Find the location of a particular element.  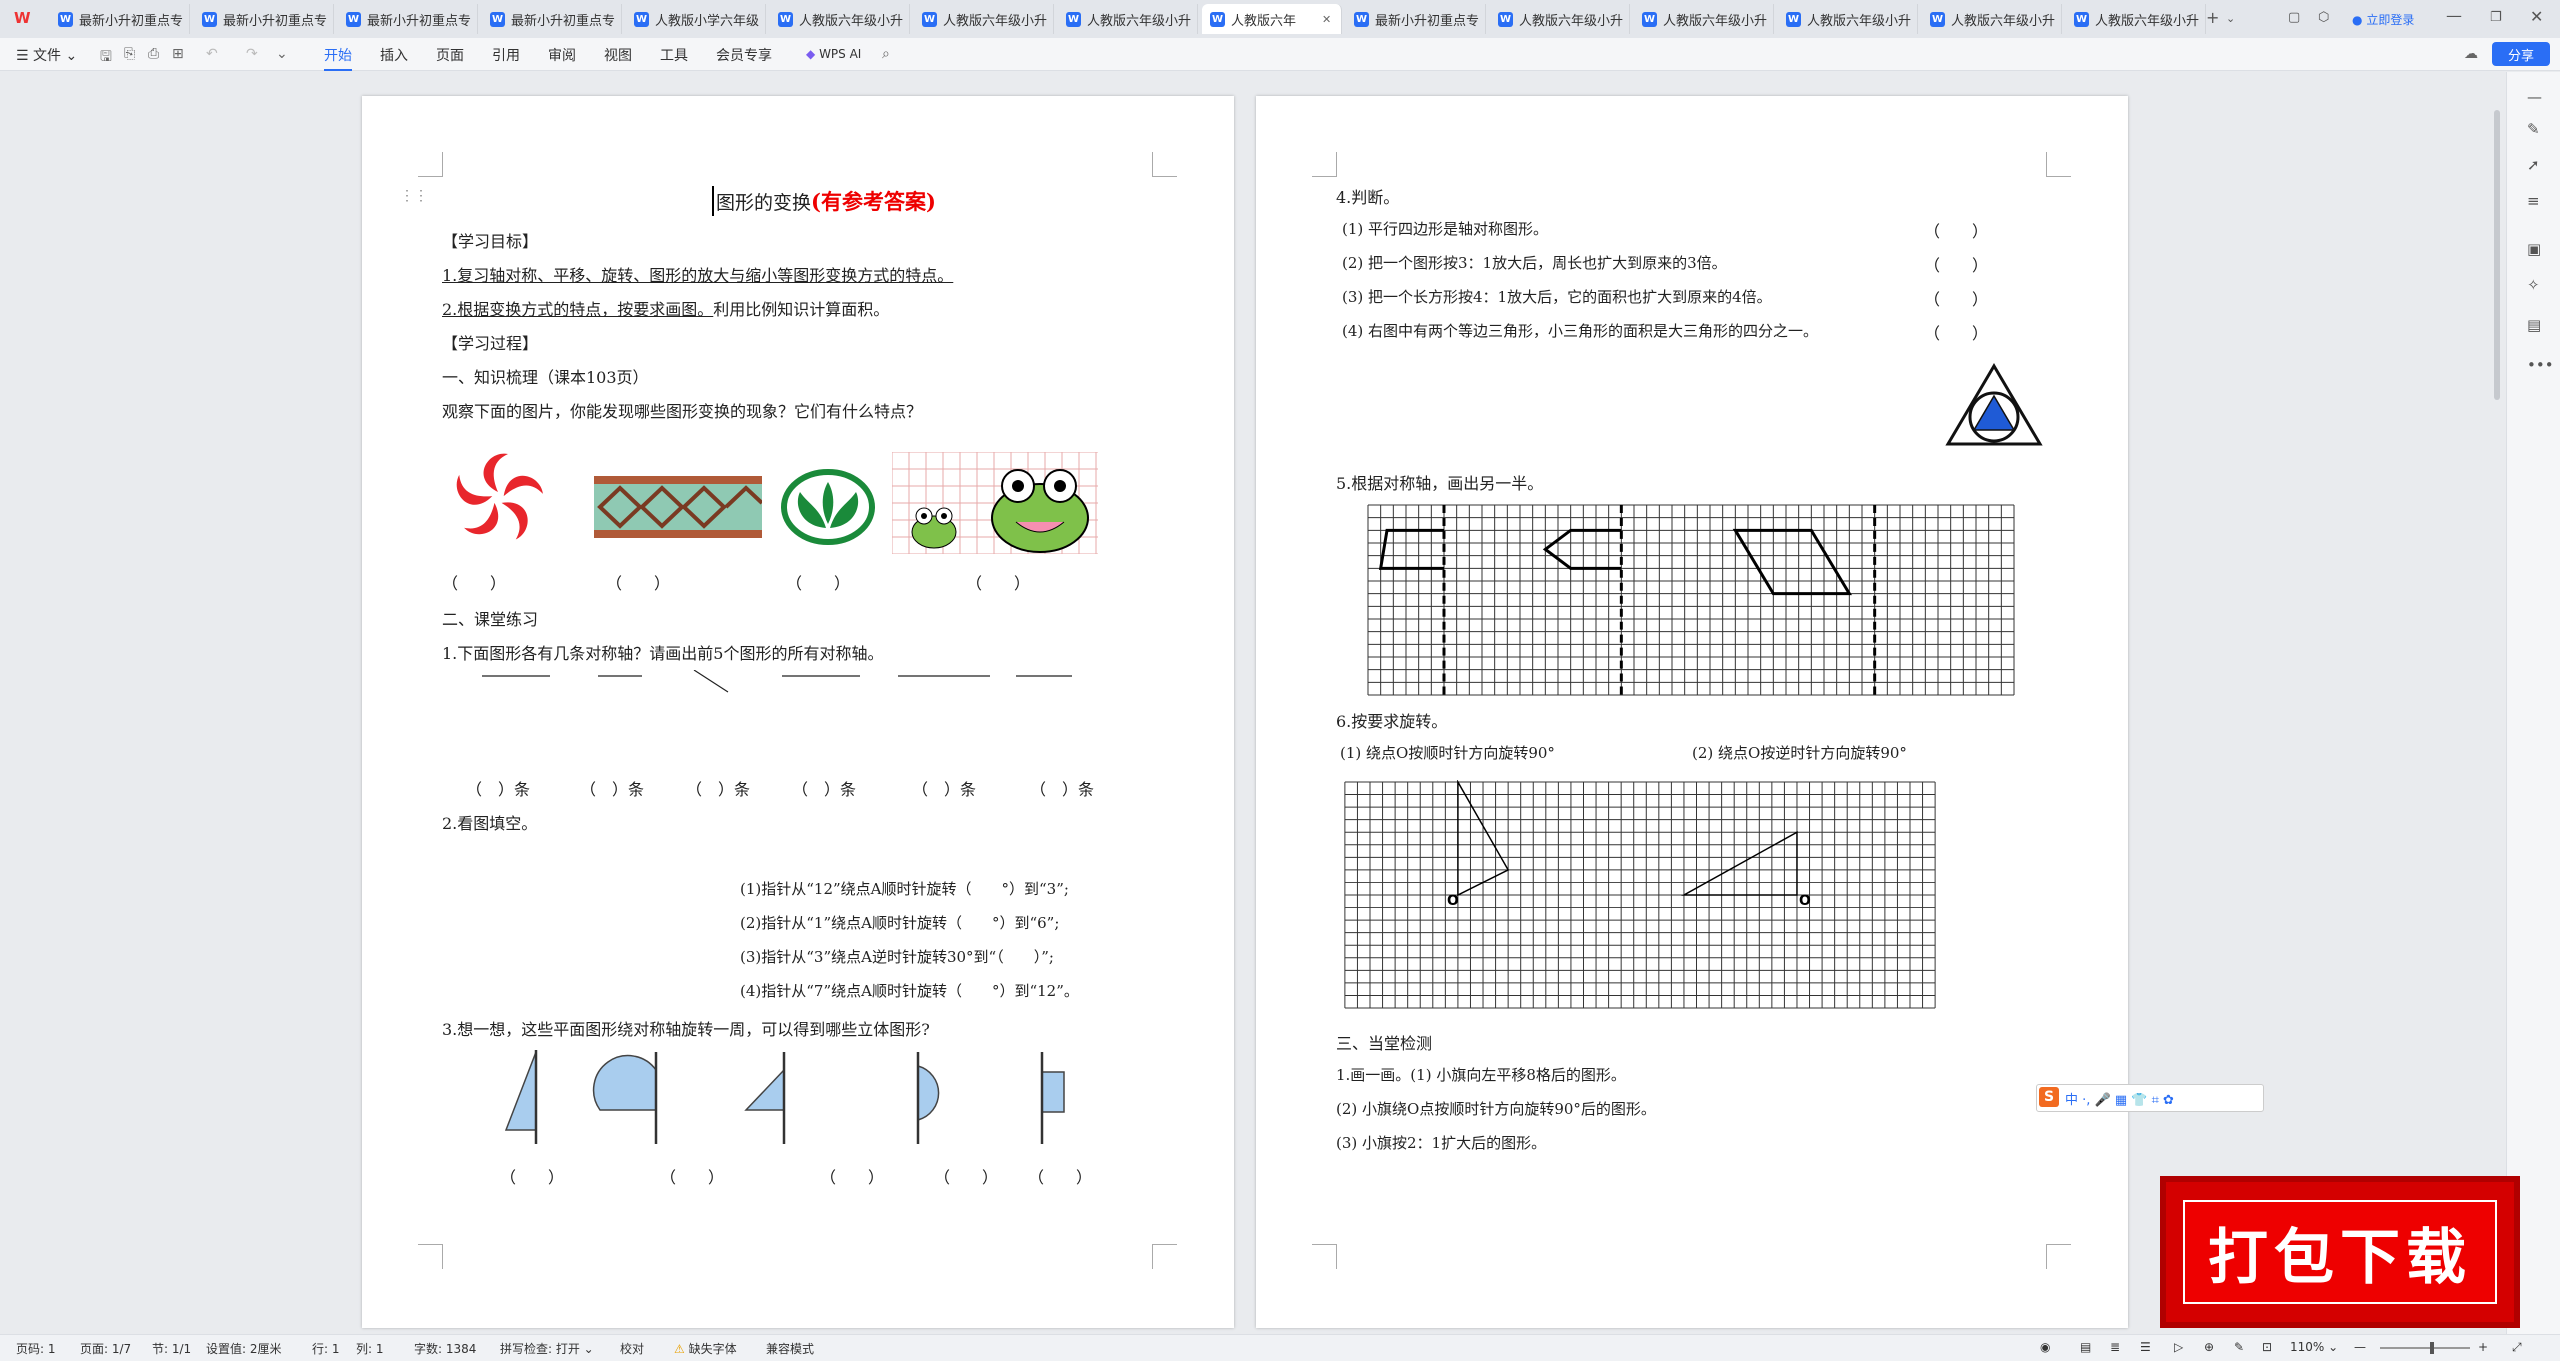

download-badge: 打包下载 is located at coordinates (2340, 1252).